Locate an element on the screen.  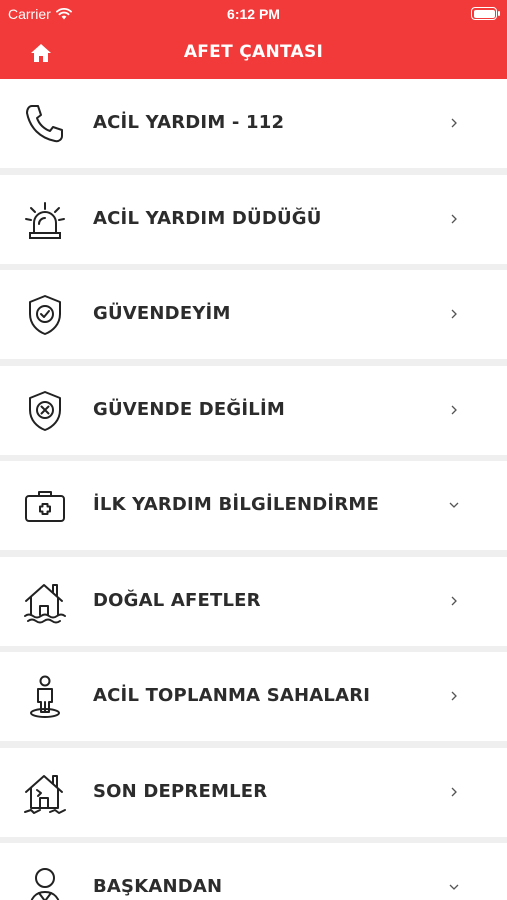
menu-item-acil-yardim-dudugu: ACİL YARDIM DÜDÜĞÜ is located at coordinates (253, 219).